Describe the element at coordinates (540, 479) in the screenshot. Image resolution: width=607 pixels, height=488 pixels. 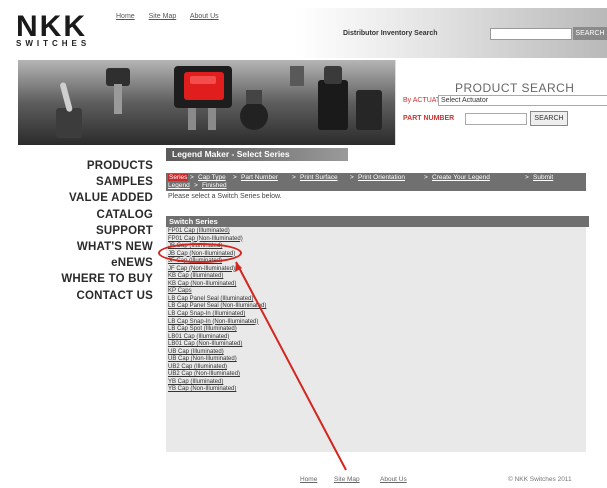
I see `copyright-text: © NKK Switches 2011` at that location.